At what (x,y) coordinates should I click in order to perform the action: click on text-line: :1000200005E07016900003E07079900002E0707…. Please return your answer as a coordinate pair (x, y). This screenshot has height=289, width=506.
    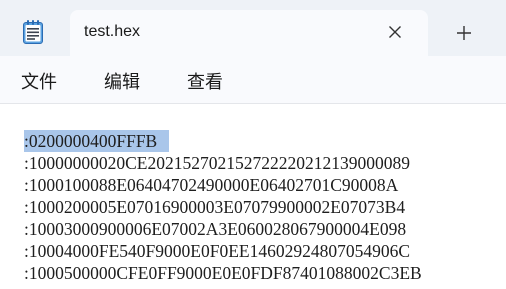
    Looking at the image, I should click on (214, 207).